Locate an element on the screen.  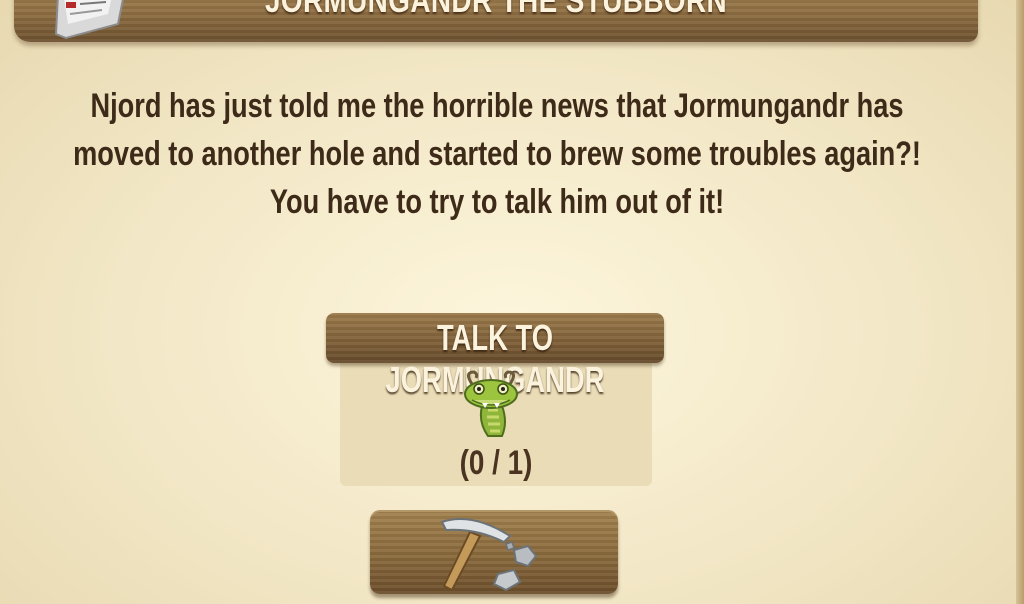
pickaxe-icon is located at coordinates (489, 555).